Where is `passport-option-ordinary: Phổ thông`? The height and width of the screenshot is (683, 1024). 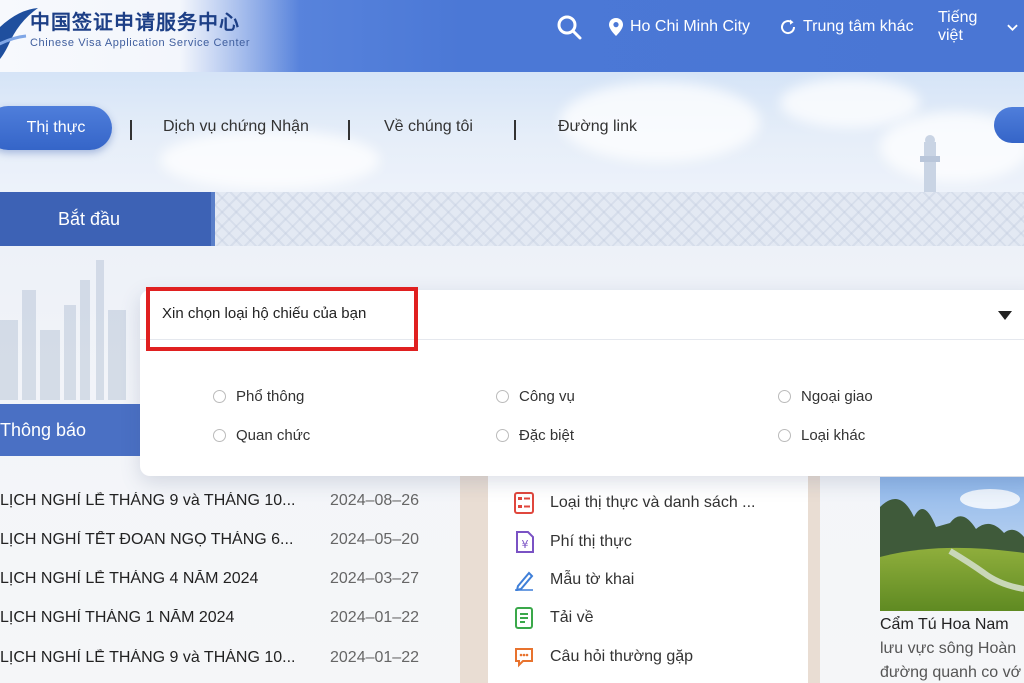
passport-option-ordinary: Phổ thông is located at coordinates (258, 396).